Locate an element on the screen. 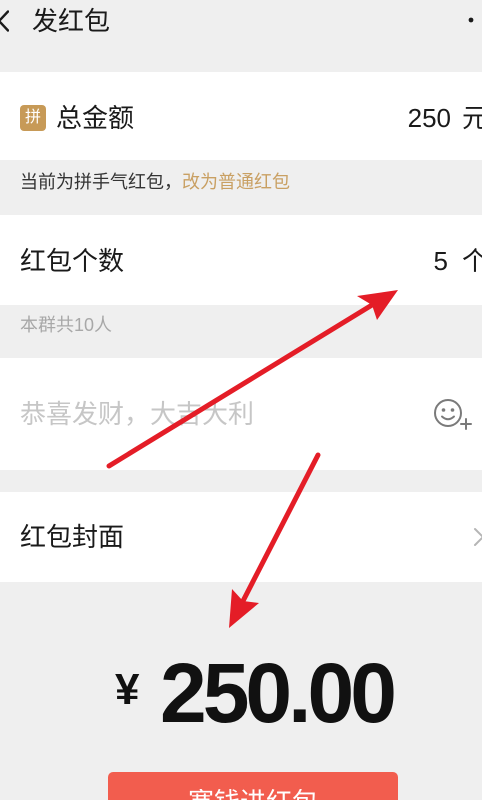 The height and width of the screenshot is (800, 482). total-amount-display: 250.00 is located at coordinates (278, 693).